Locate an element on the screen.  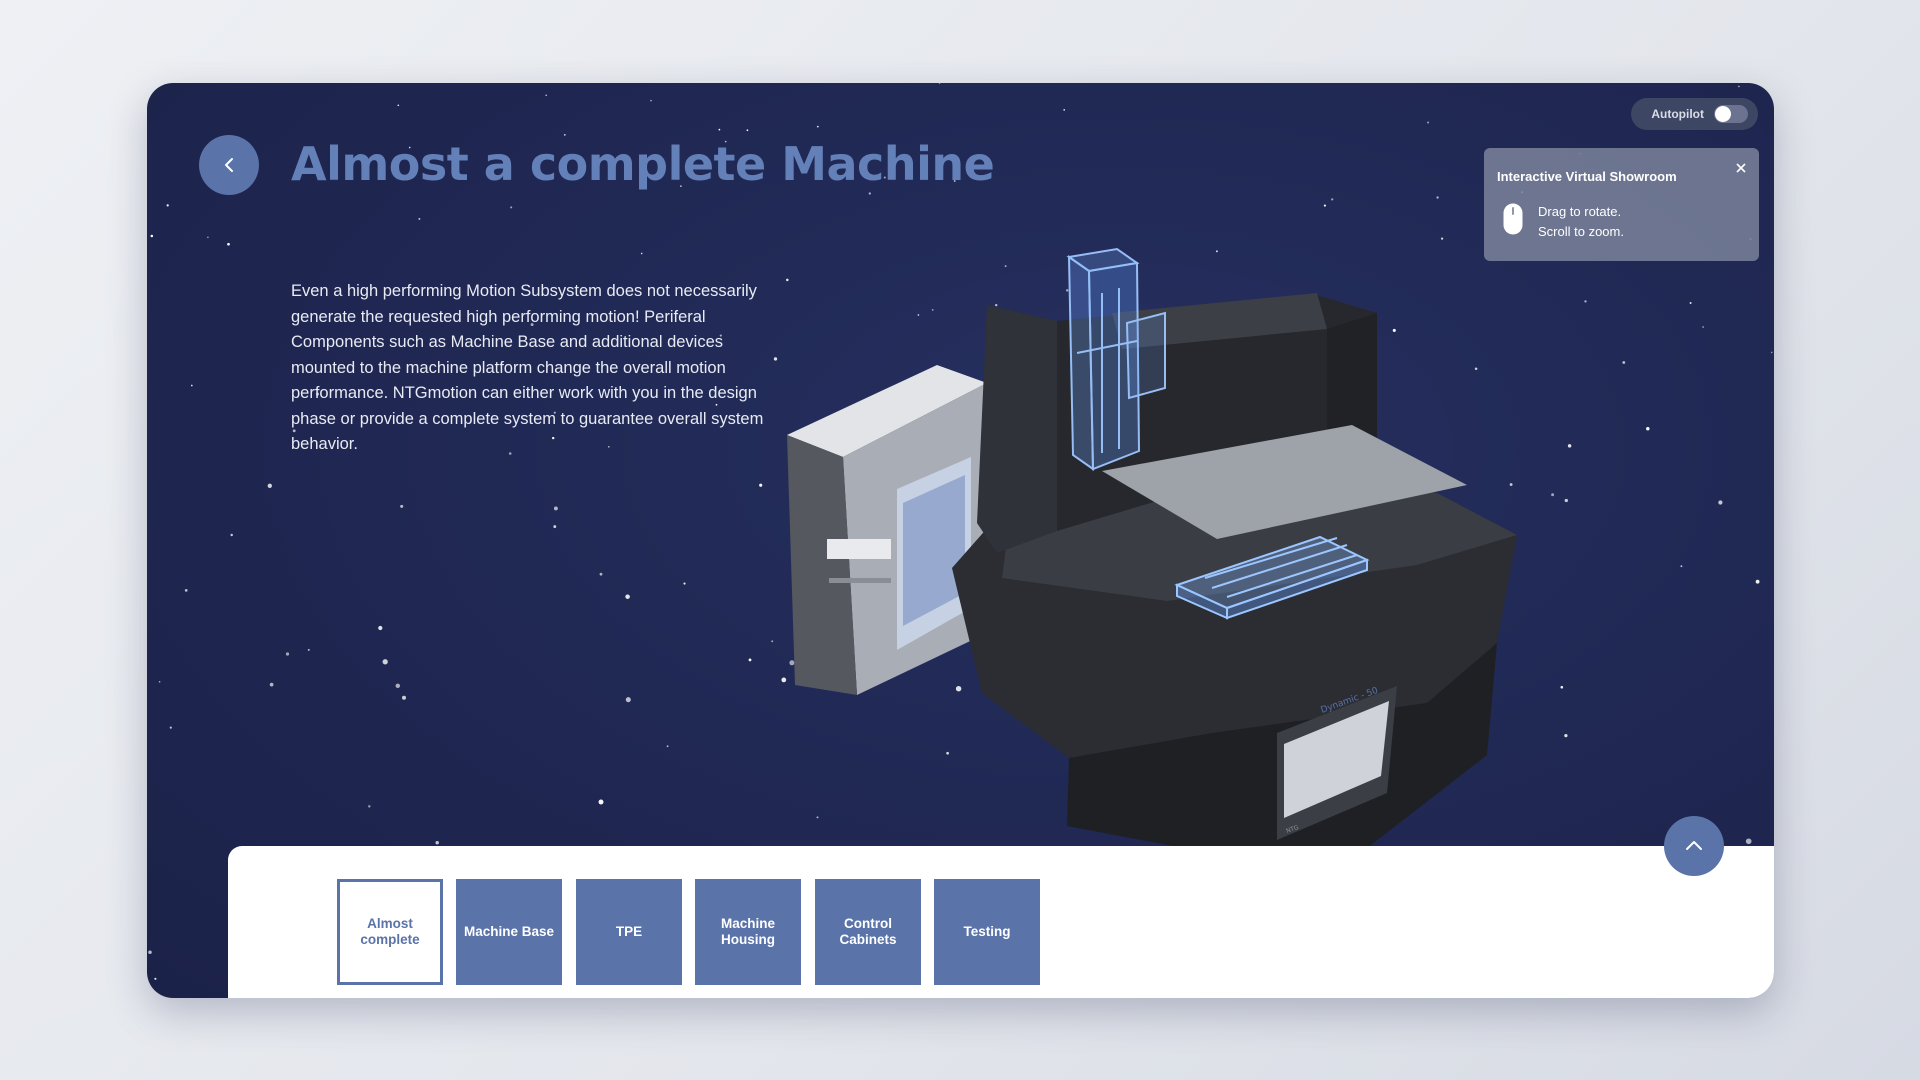
autopilot-label: Autopilot is located at coordinates (1677, 114).